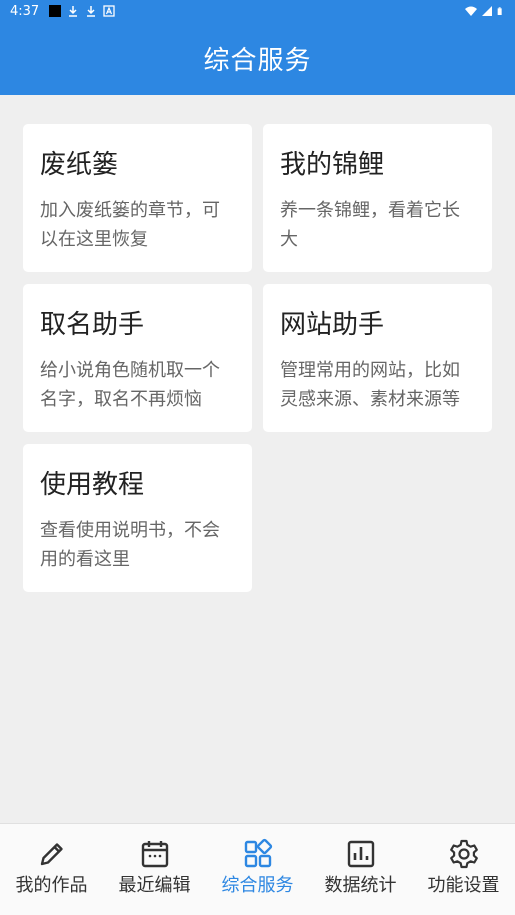 This screenshot has height=915, width=515. I want to click on nav-item-recent-edits: 最近编辑, so click(155, 868).